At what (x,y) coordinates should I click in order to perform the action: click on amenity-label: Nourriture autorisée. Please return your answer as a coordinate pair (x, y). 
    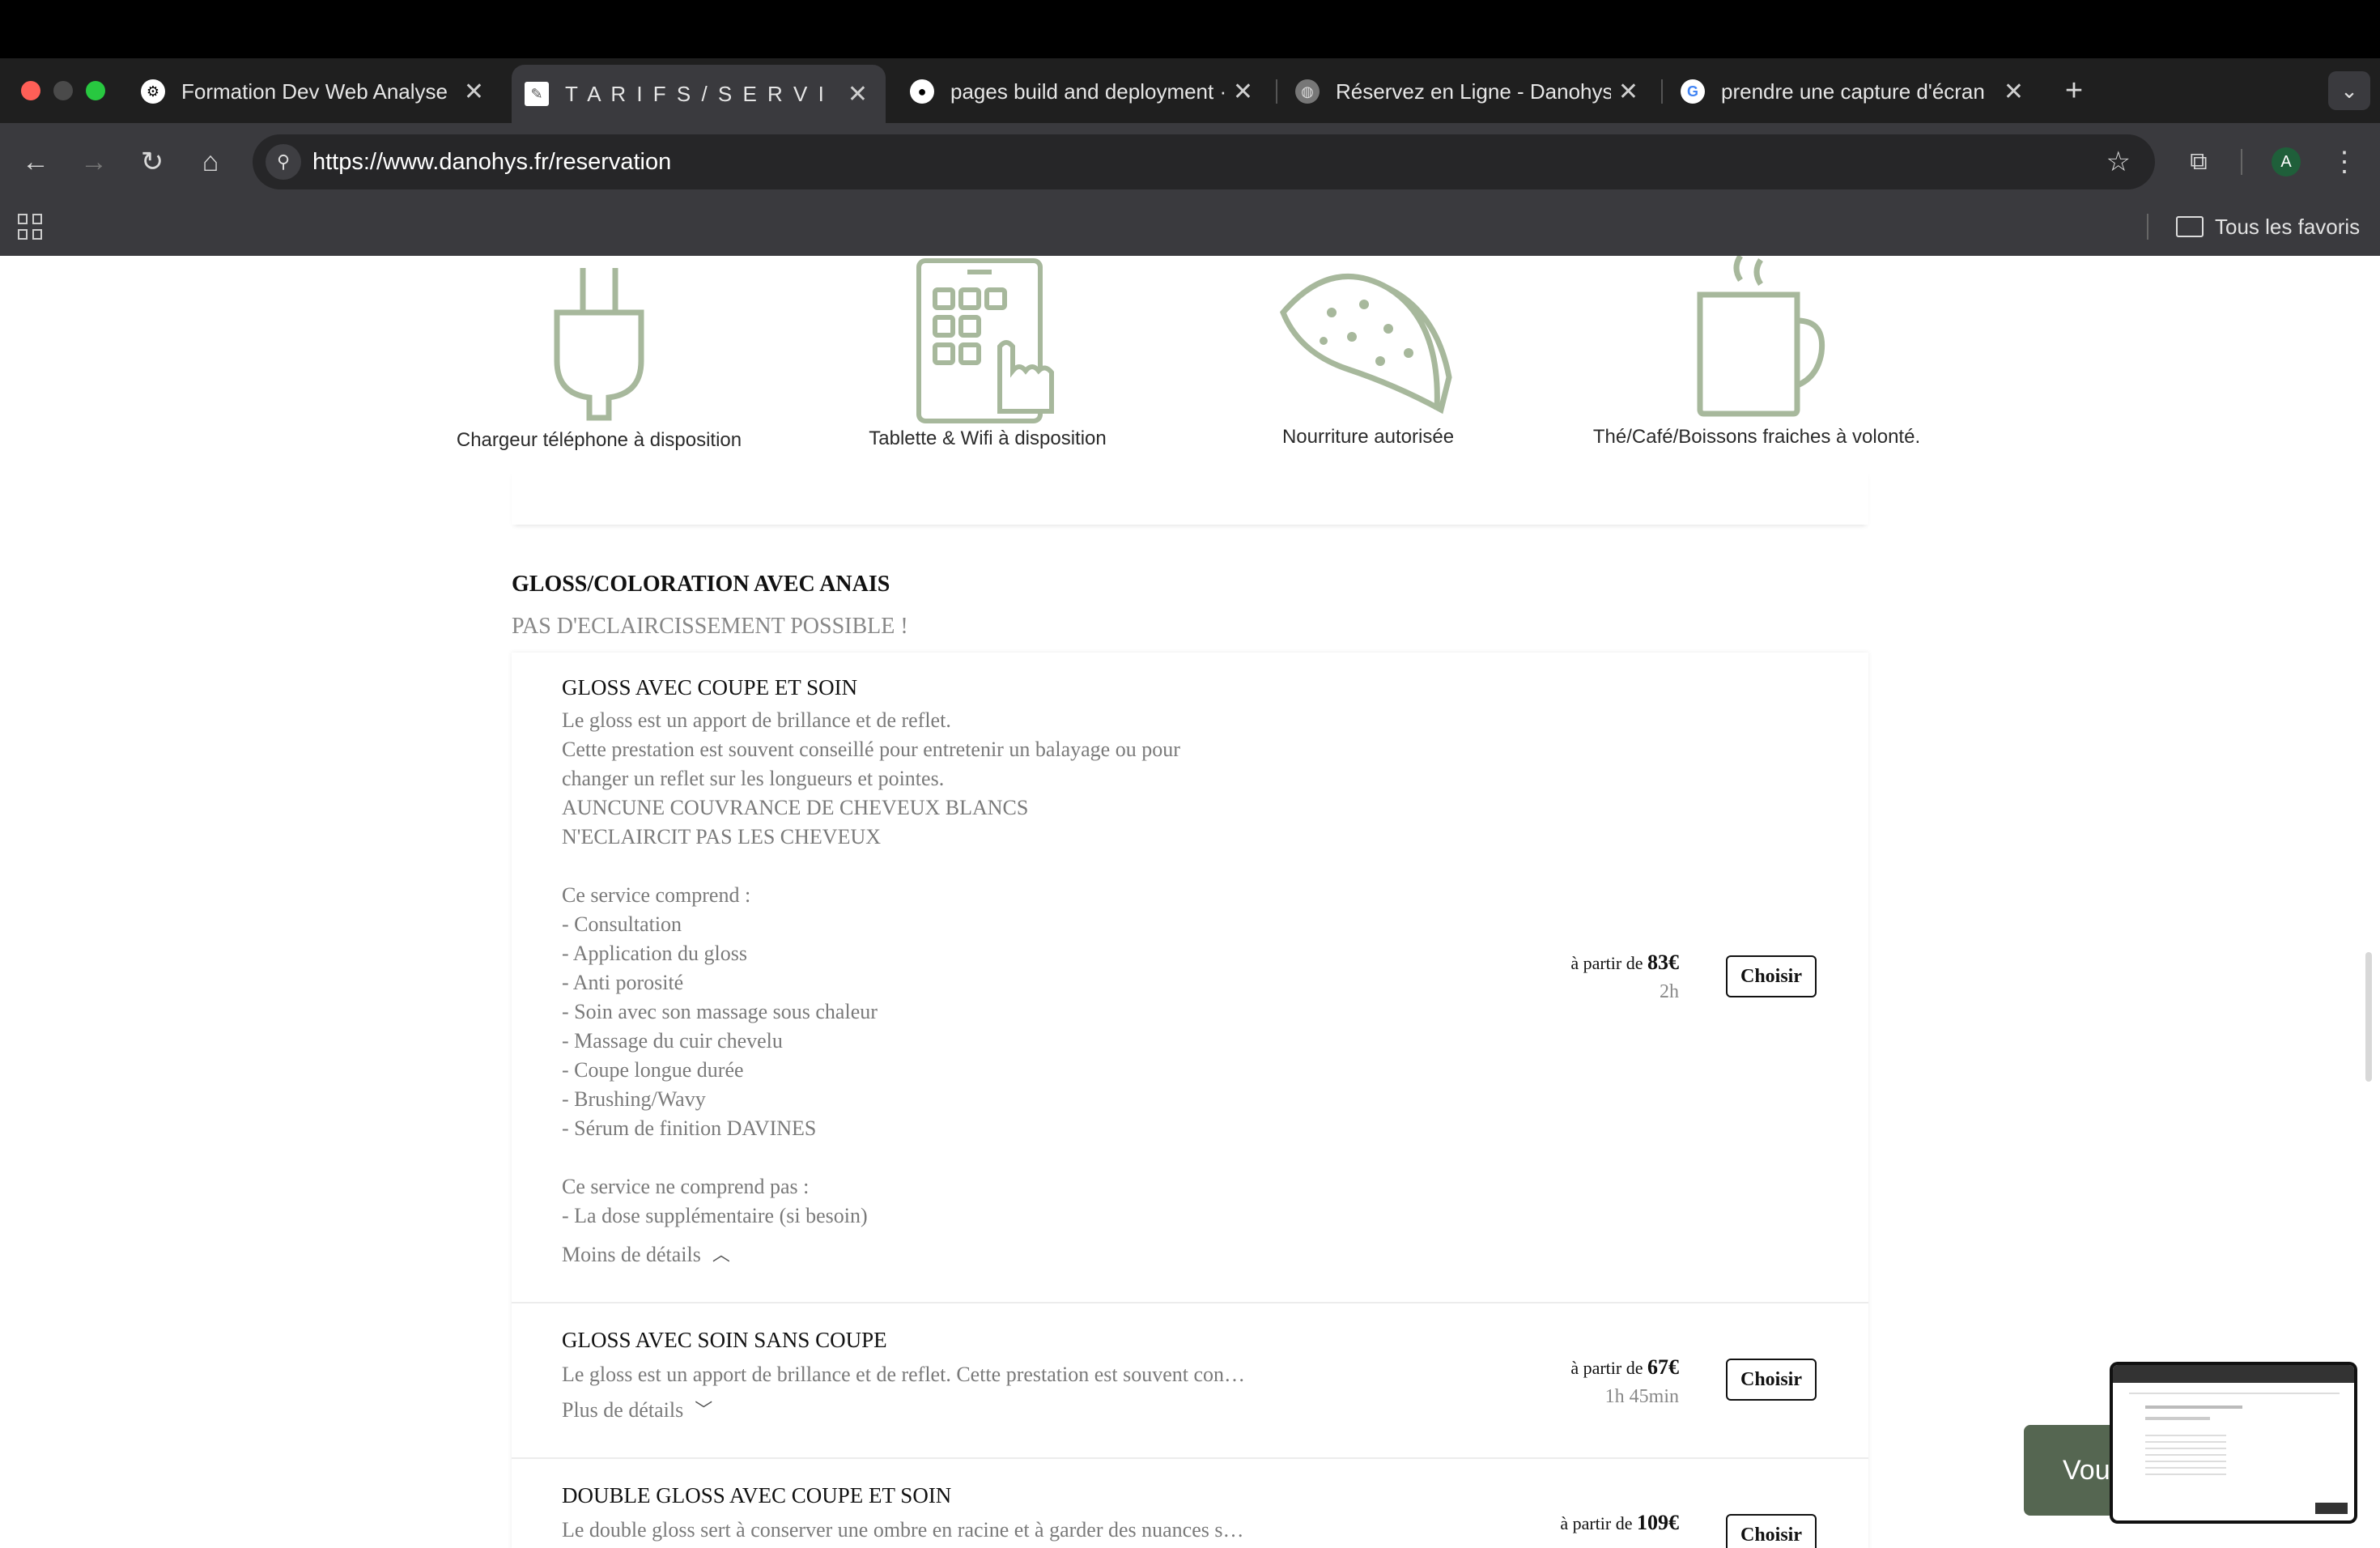
    Looking at the image, I should click on (1368, 437).